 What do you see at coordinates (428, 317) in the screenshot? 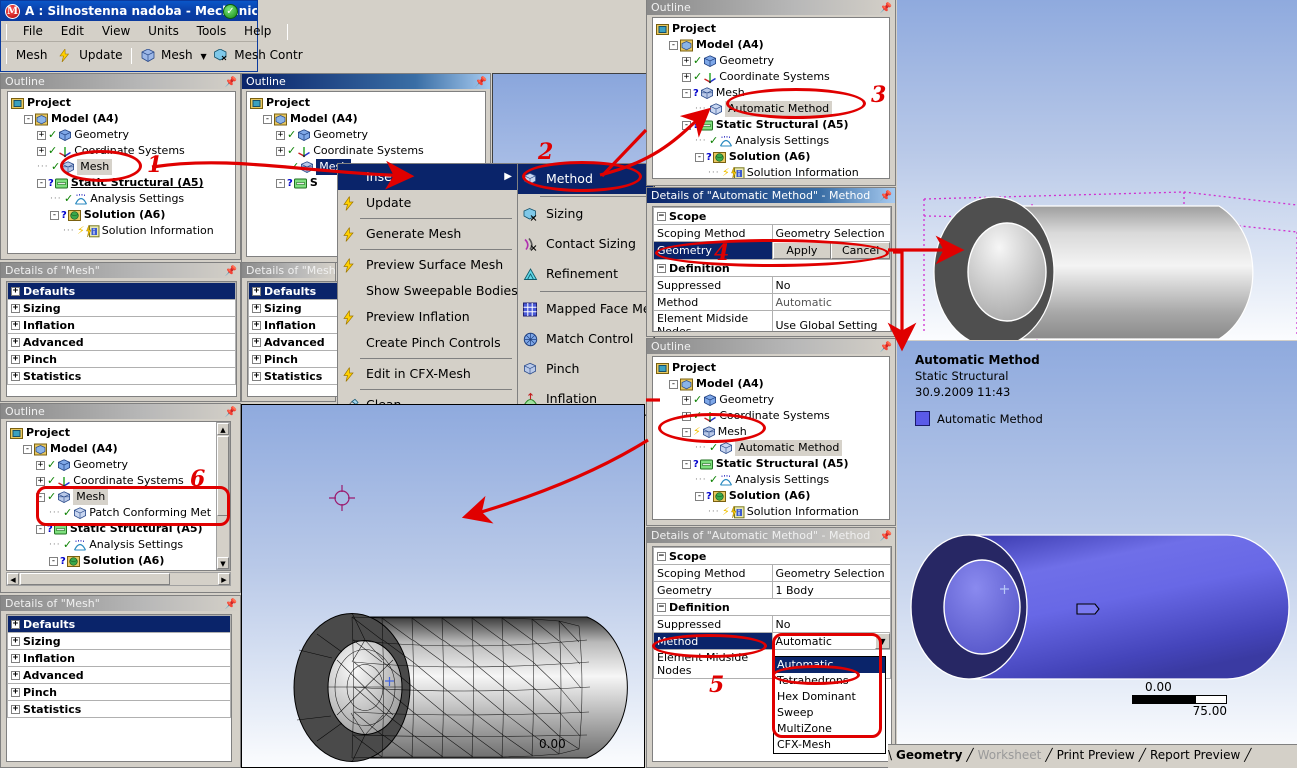
I see `menu-item-preview-inflation: Preview Inflation` at bounding box center [428, 317].